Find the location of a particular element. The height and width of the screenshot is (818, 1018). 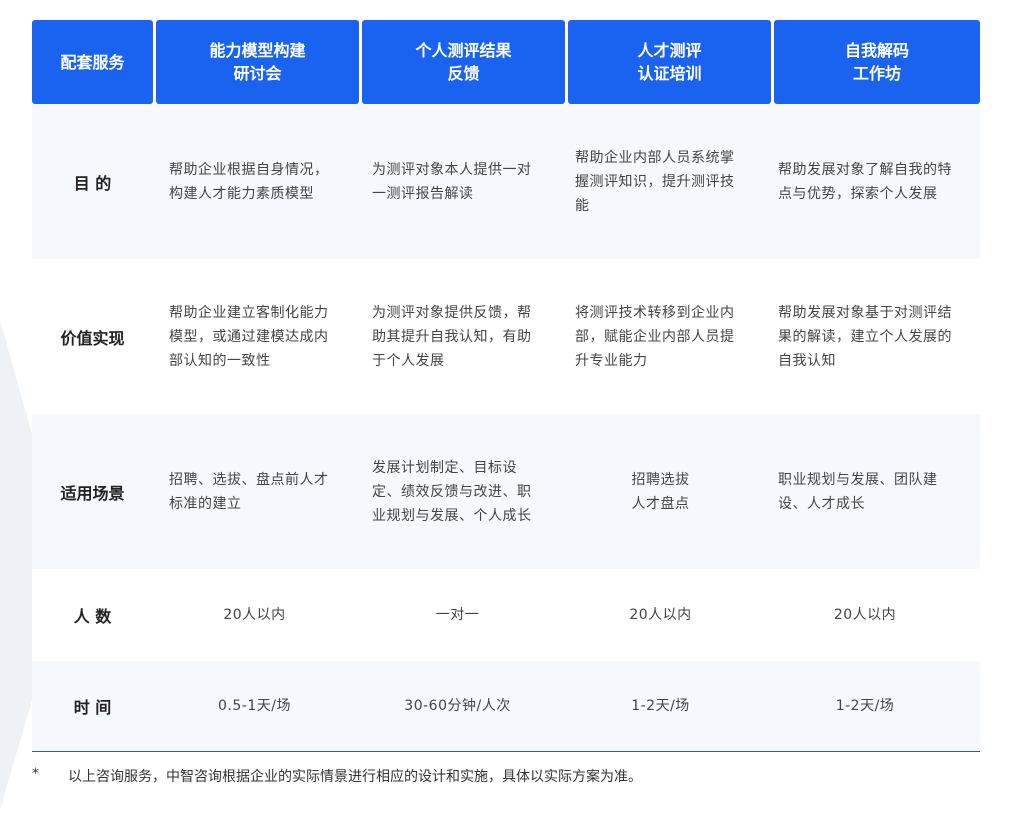

table-cell: 招聘、选拔、盘点前人才标准的建立 is located at coordinates (249, 491).